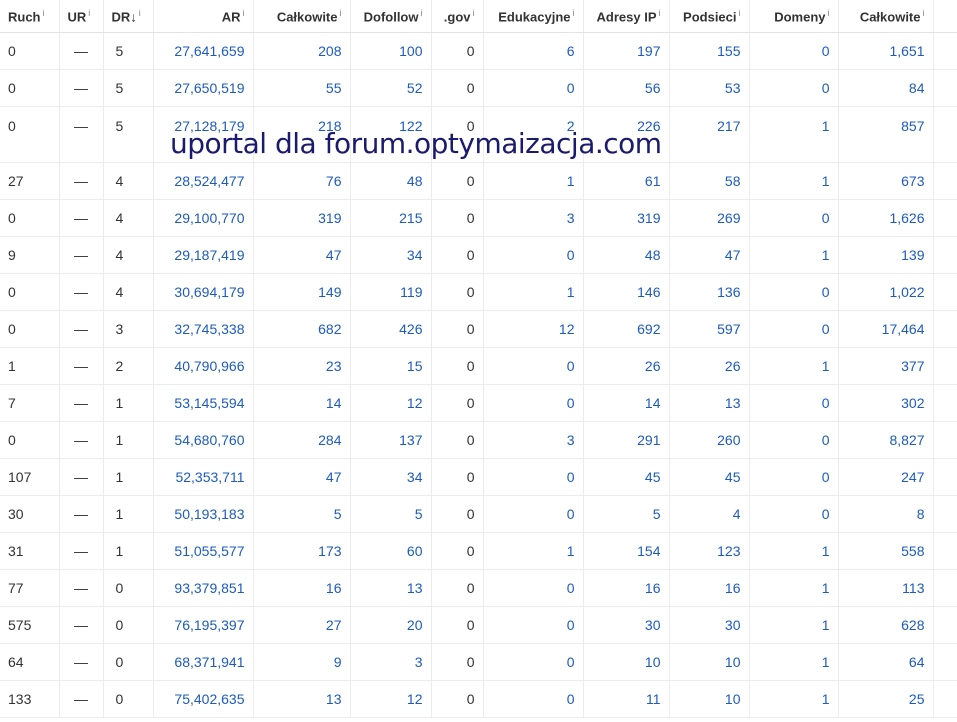 This screenshot has height=722, width=957. I want to click on cell-adresy-ip: 48, so click(626, 255).